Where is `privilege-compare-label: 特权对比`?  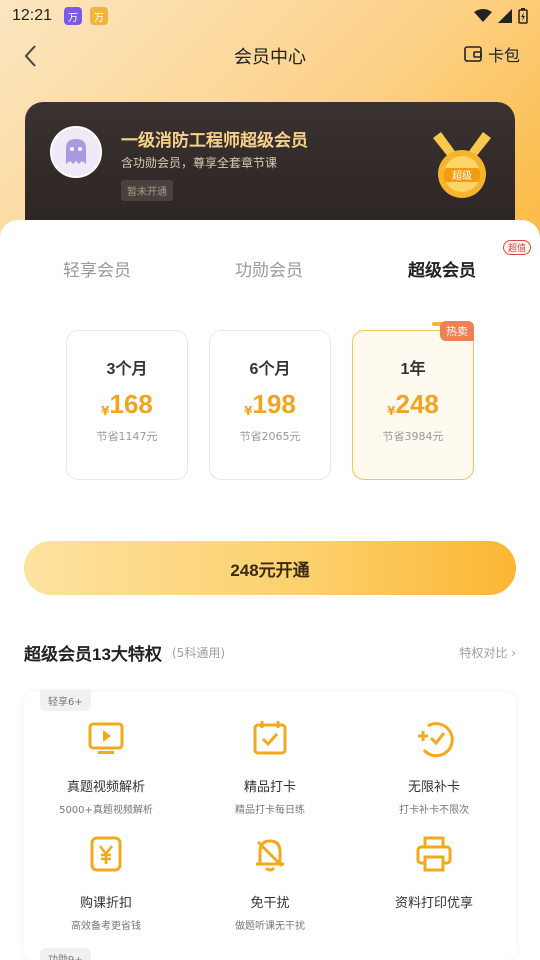 privilege-compare-label: 特权对比 is located at coordinates (483, 653).